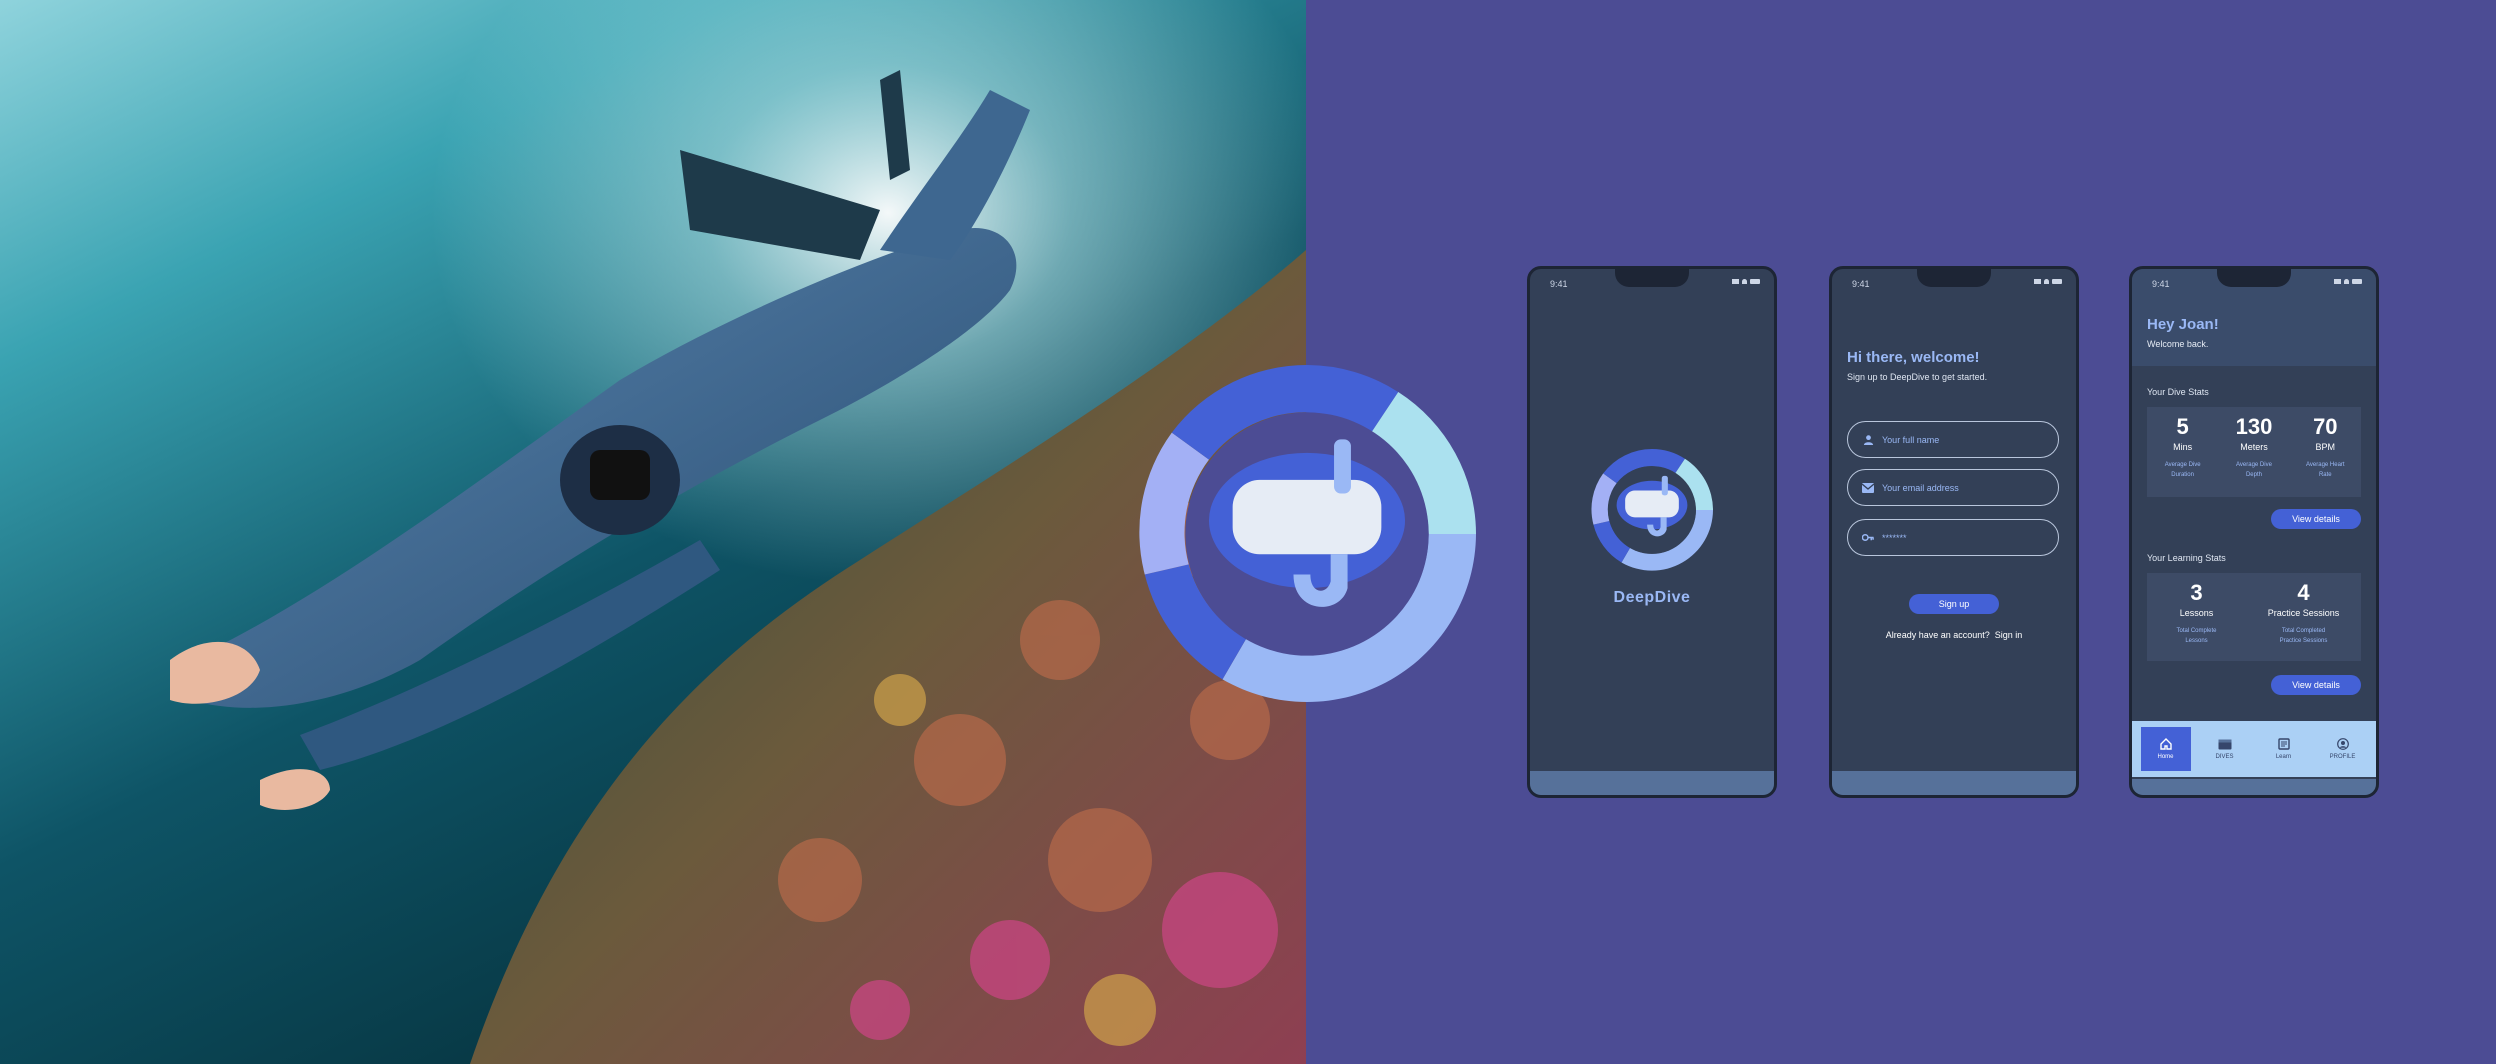  What do you see at coordinates (2186, 558) in the screenshot?
I see `learning-stats-title: Your Learning Stats` at bounding box center [2186, 558].